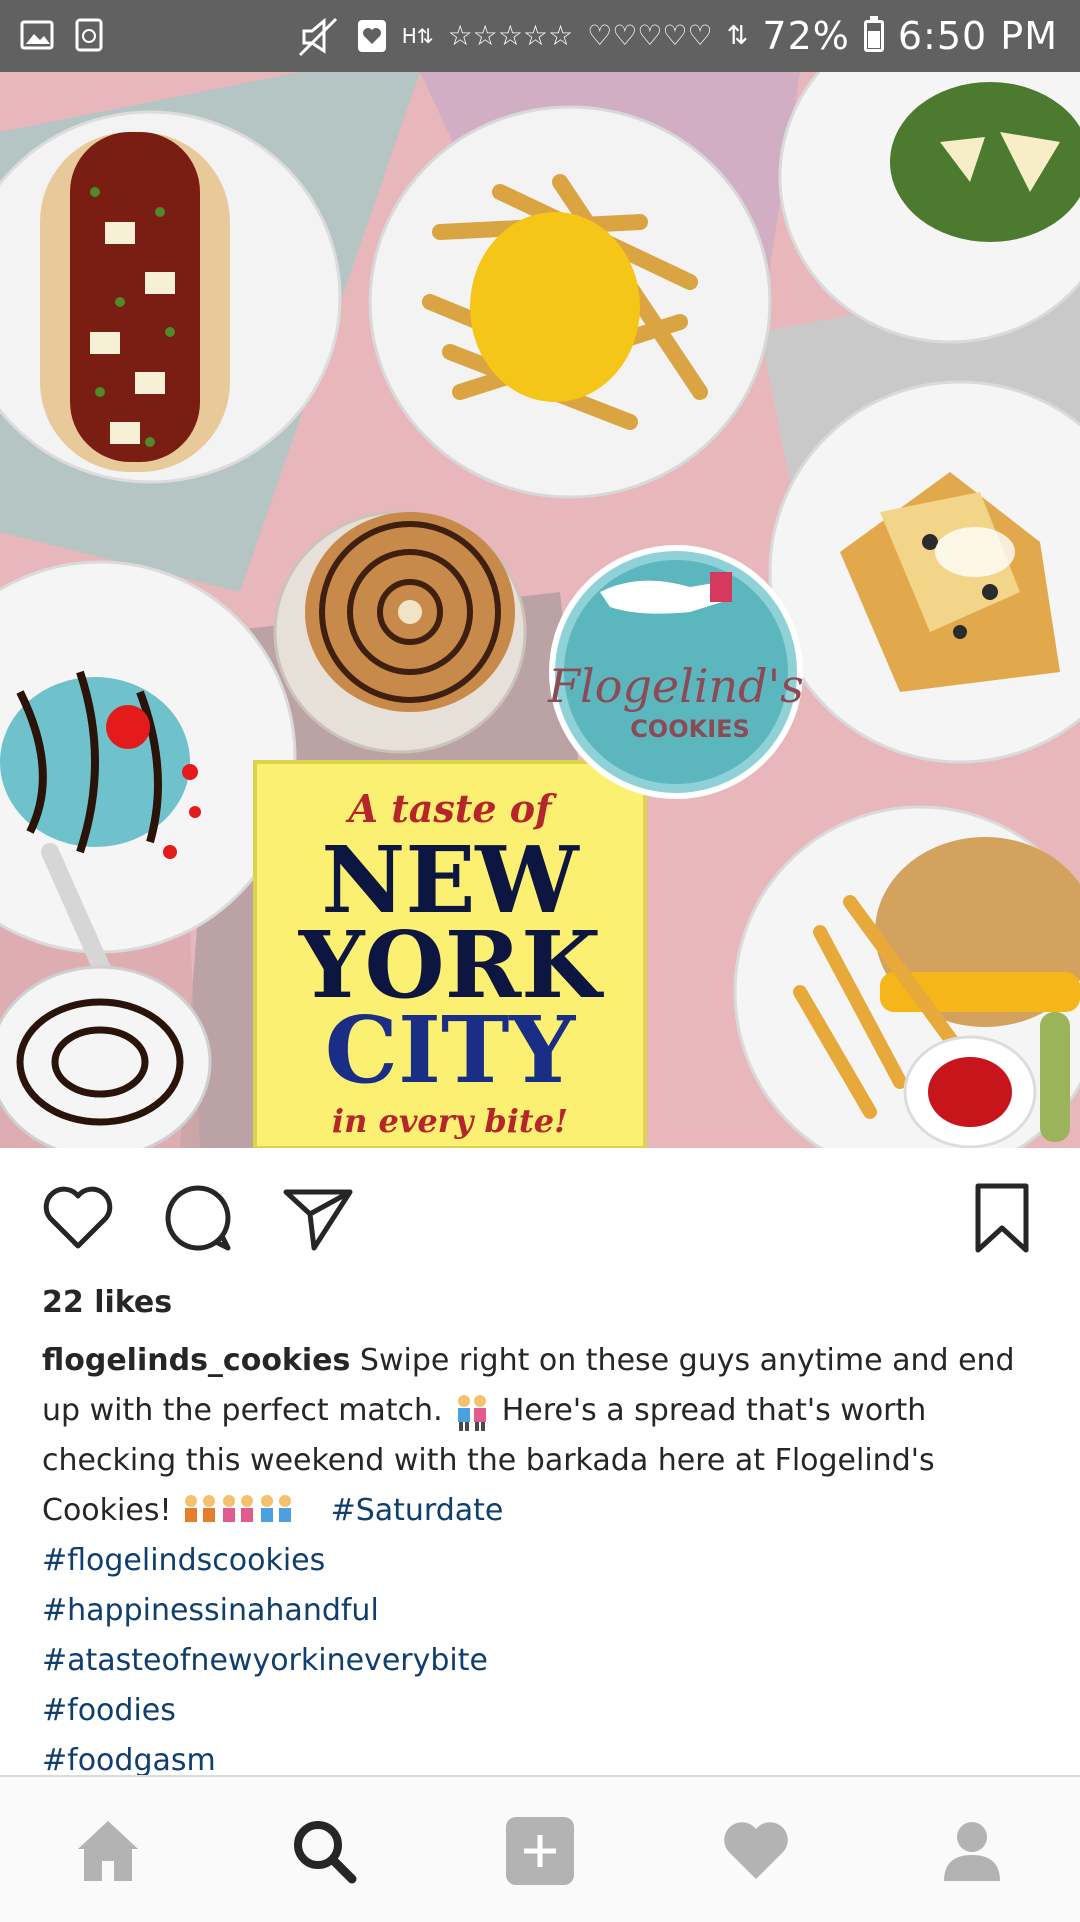 Image resolution: width=1080 pixels, height=1922 pixels. I want to click on clock: 6:50 PM, so click(977, 36).